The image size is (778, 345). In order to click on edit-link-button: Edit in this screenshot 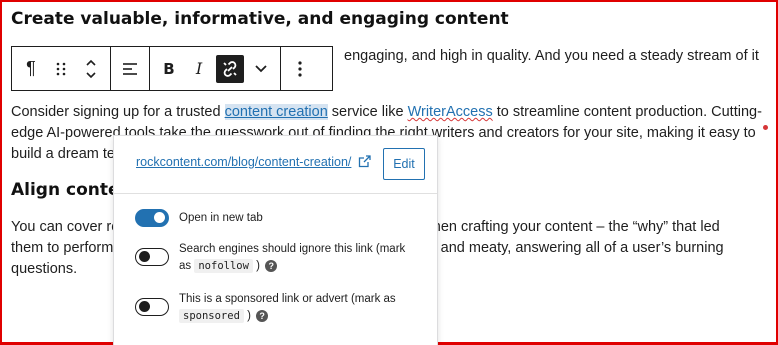, I will do `click(404, 164)`.